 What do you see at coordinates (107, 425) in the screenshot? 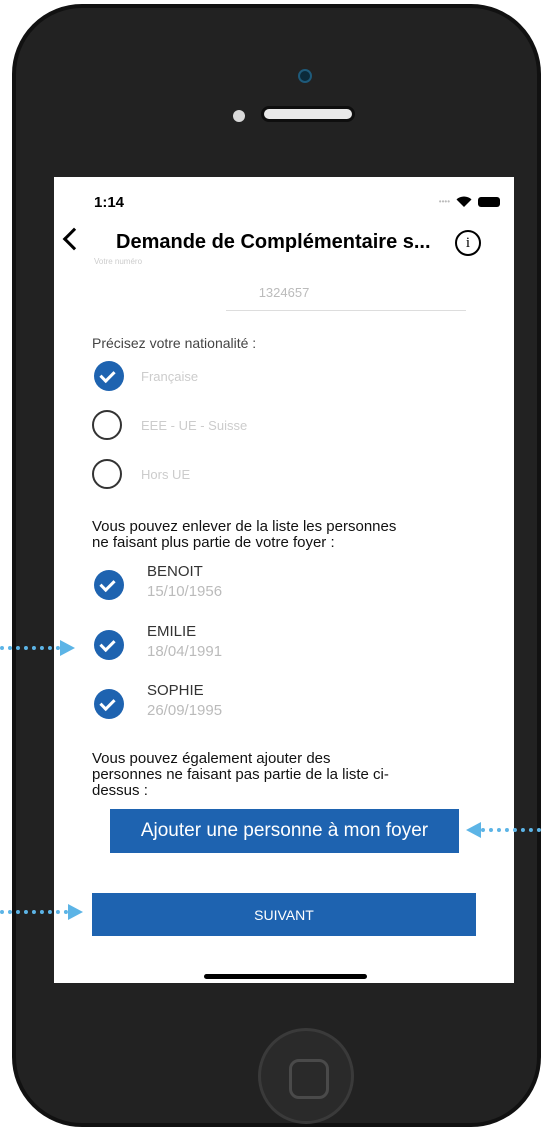
I see `nationality-radio-eee` at bounding box center [107, 425].